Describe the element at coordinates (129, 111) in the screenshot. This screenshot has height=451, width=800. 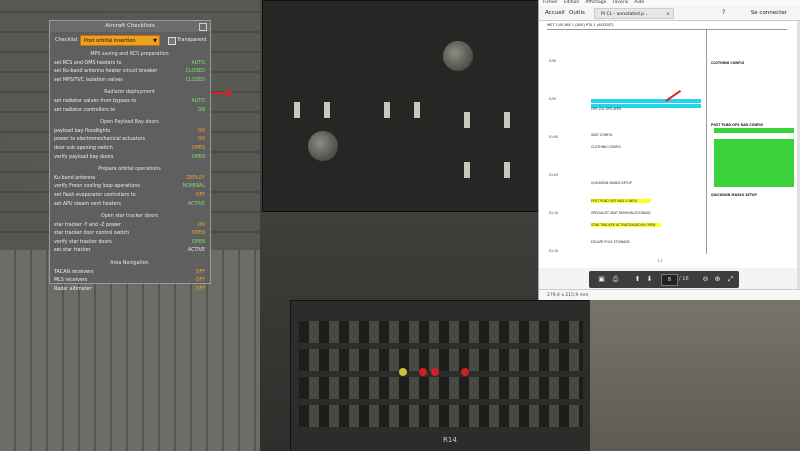
I see `checklist-item: set radiator controllers to ON` at that location.